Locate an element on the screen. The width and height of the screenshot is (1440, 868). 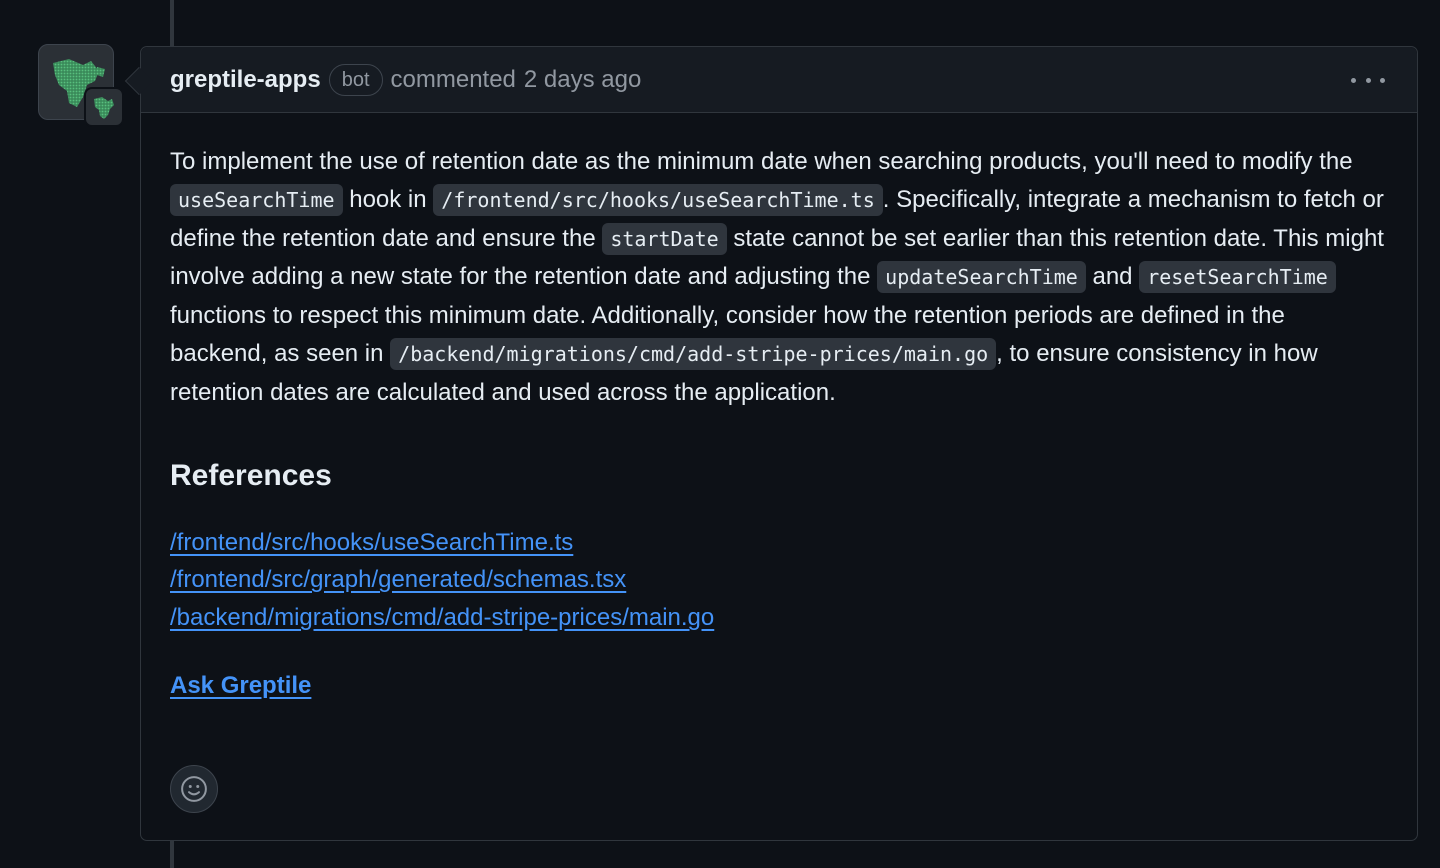
smiley-icon is located at coordinates (194, 789).